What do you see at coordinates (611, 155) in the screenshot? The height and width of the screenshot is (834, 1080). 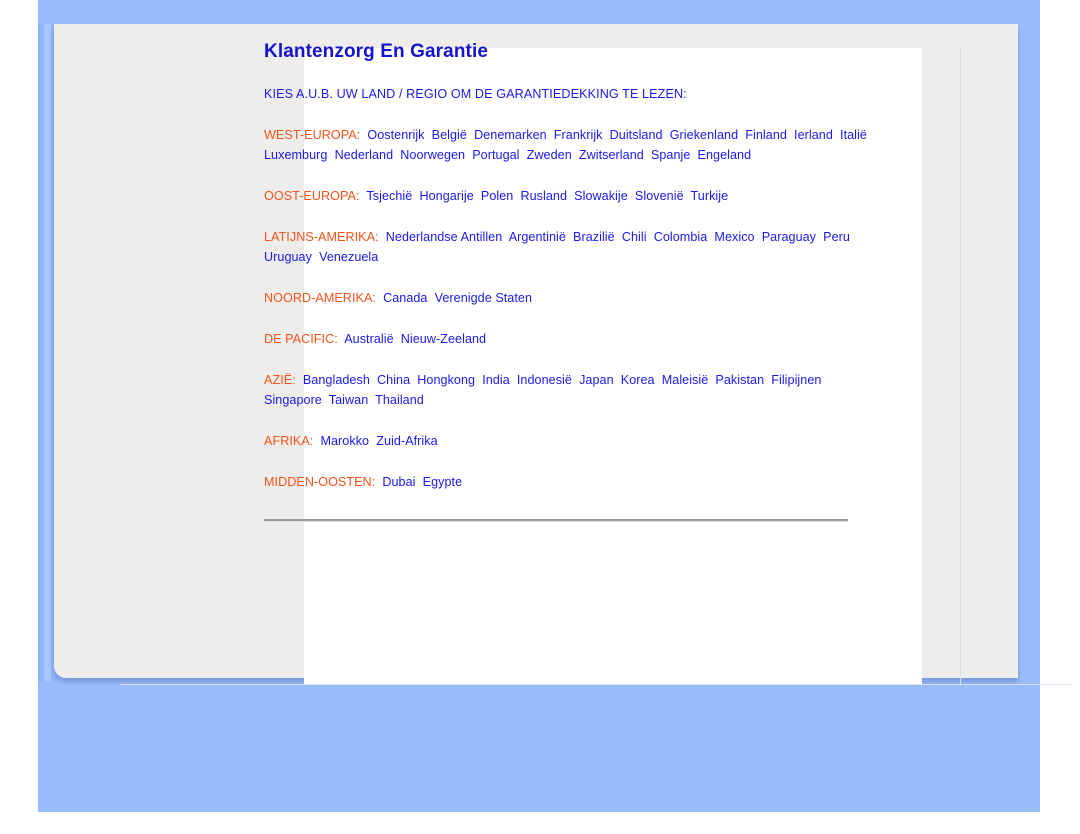 I see `country-link: Zwitserland` at bounding box center [611, 155].